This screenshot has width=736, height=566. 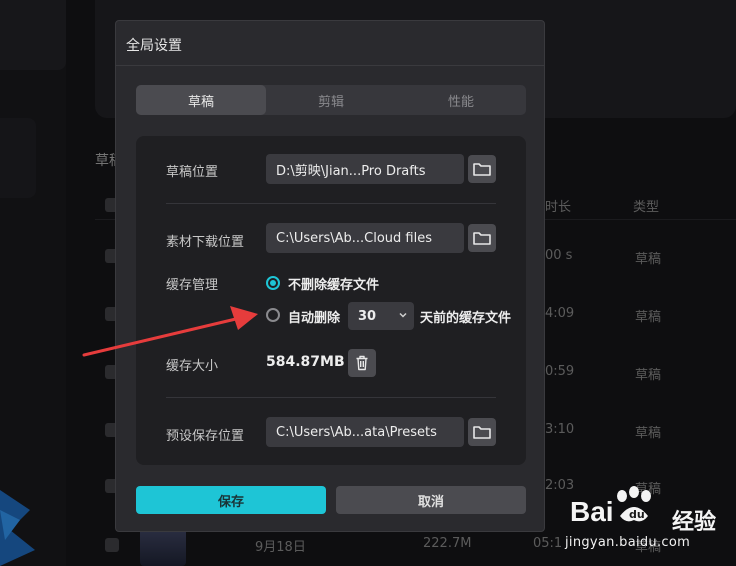 I want to click on radio-keep-cache-label: 不删除缓存文件, so click(x=334, y=285).